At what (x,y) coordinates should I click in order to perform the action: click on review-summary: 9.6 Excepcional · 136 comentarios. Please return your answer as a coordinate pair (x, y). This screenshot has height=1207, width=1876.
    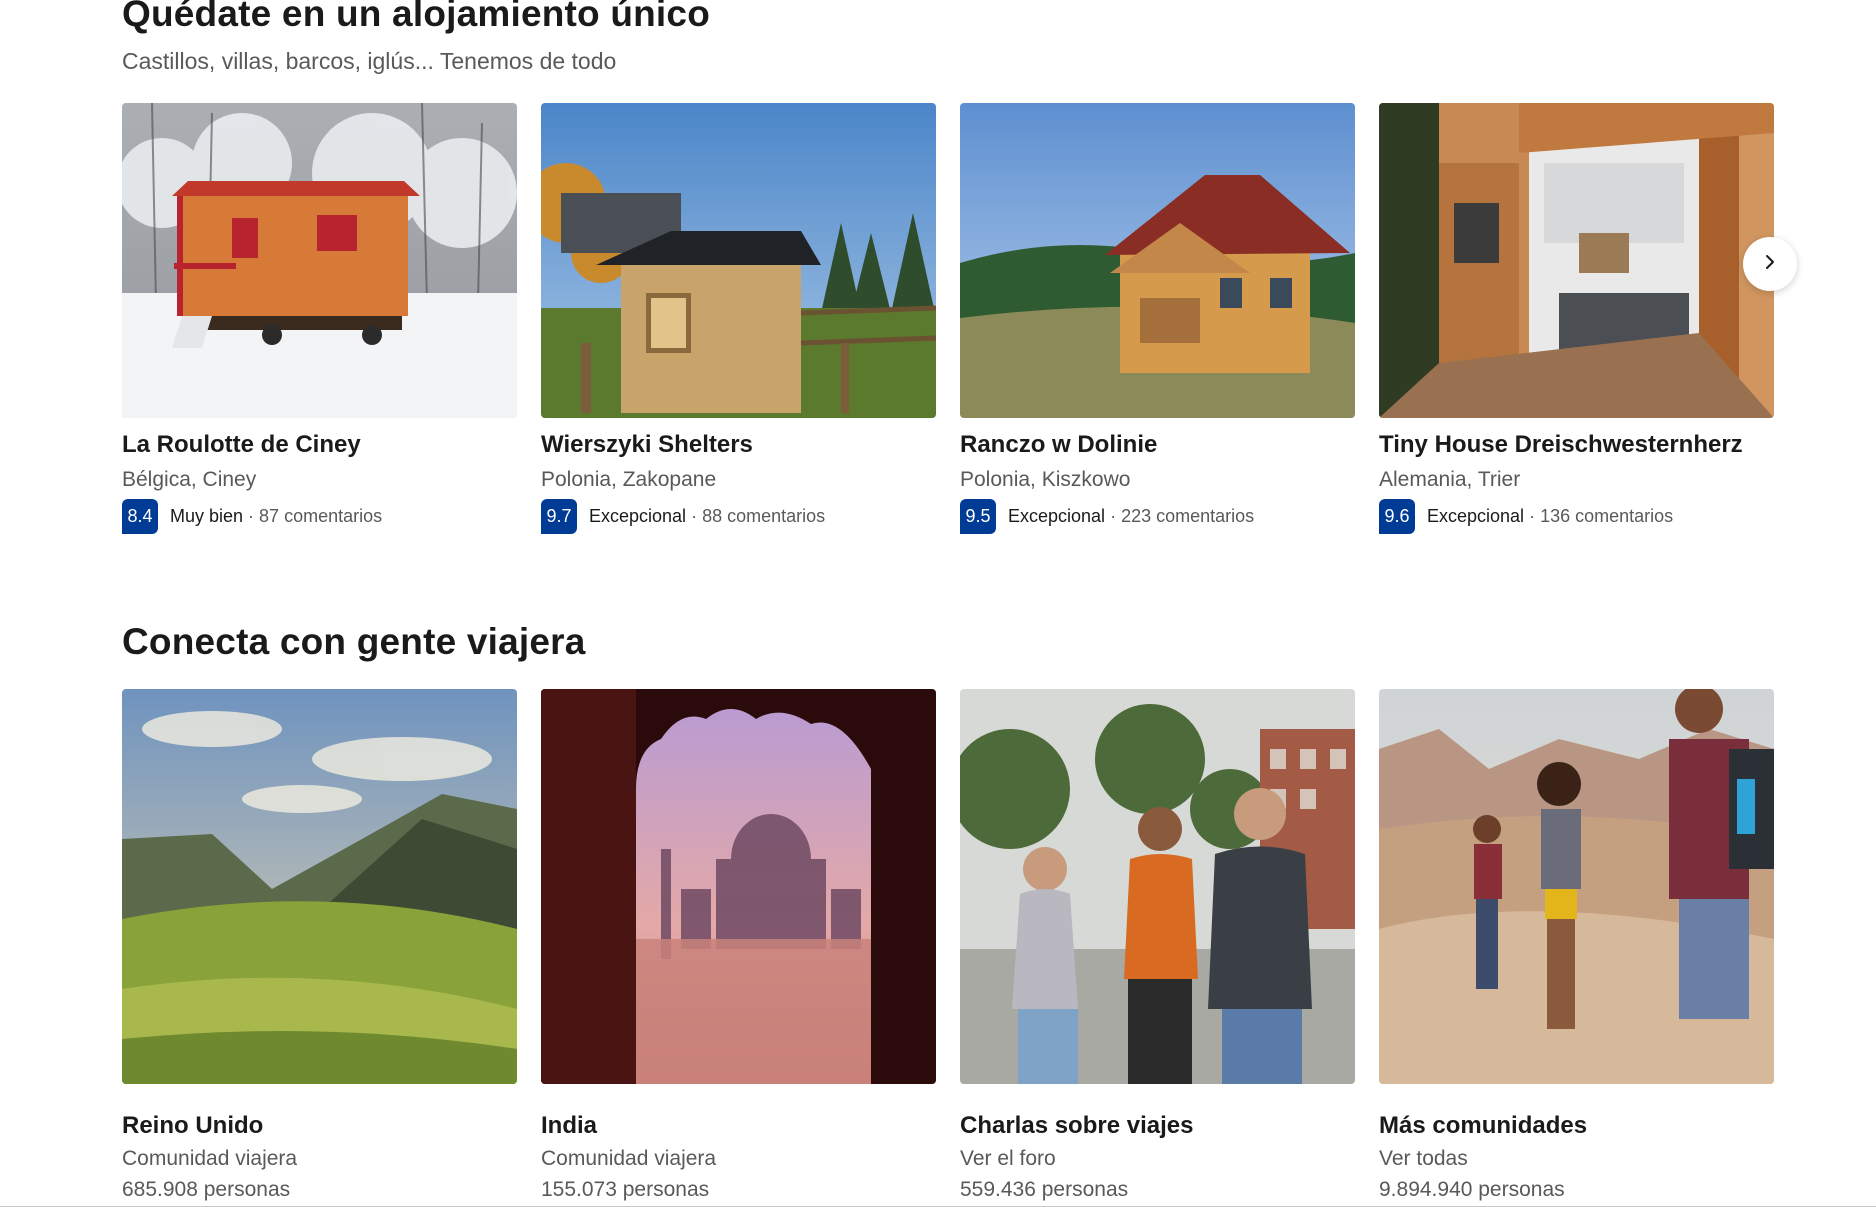
    Looking at the image, I should click on (1576, 517).